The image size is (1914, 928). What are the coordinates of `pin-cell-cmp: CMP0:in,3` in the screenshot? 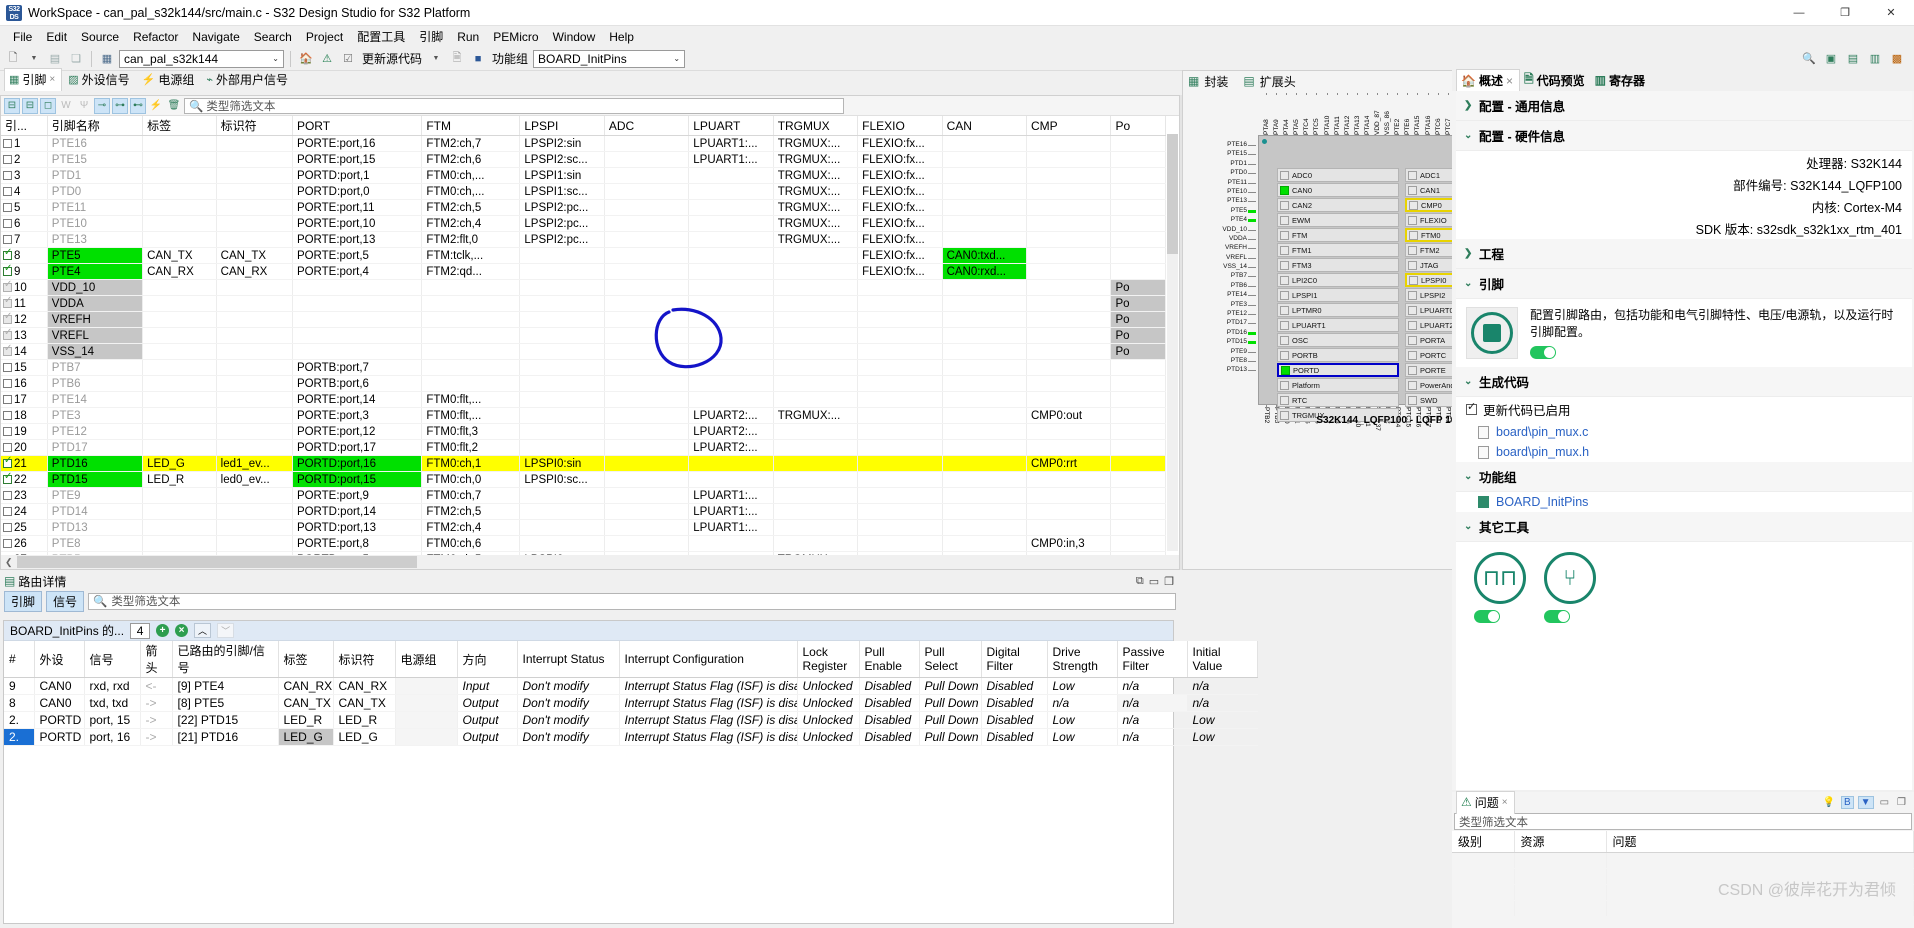 It's located at (1069, 543).